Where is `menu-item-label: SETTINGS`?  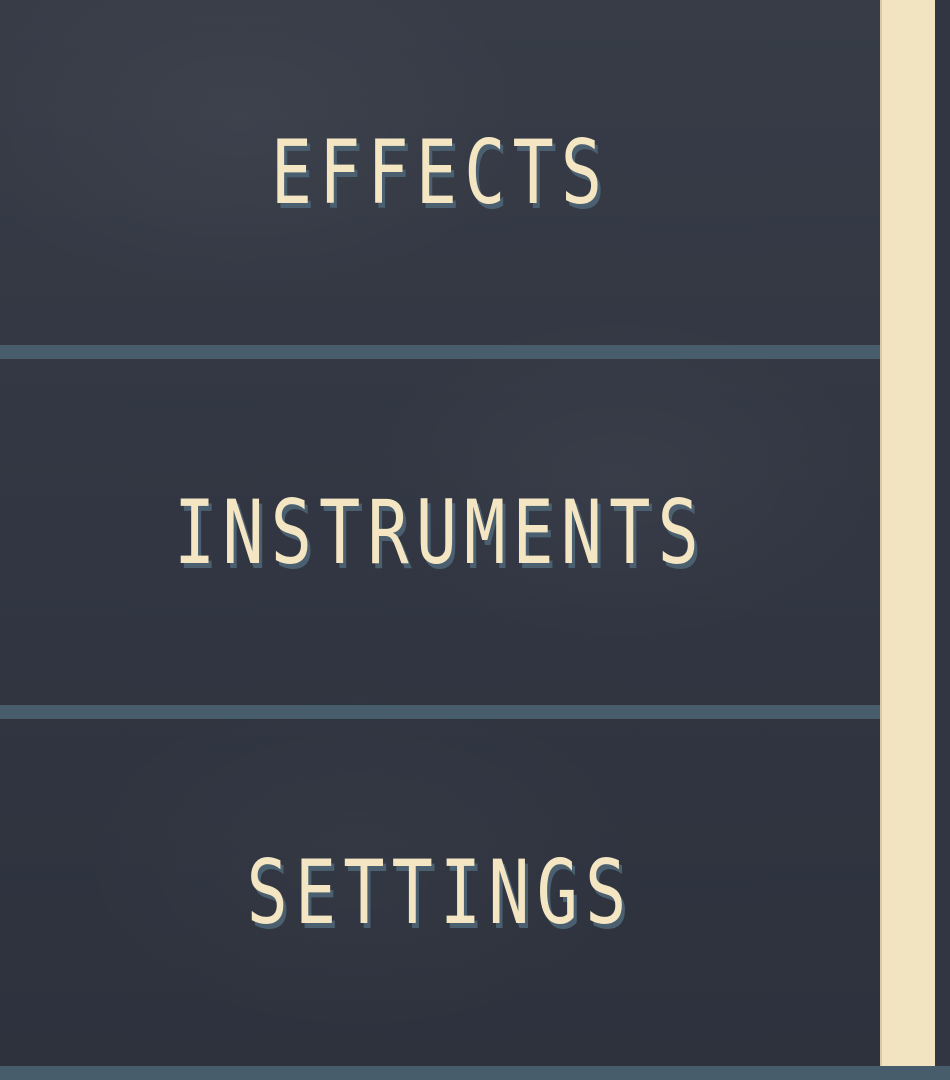
menu-item-label: SETTINGS is located at coordinates (440, 892).